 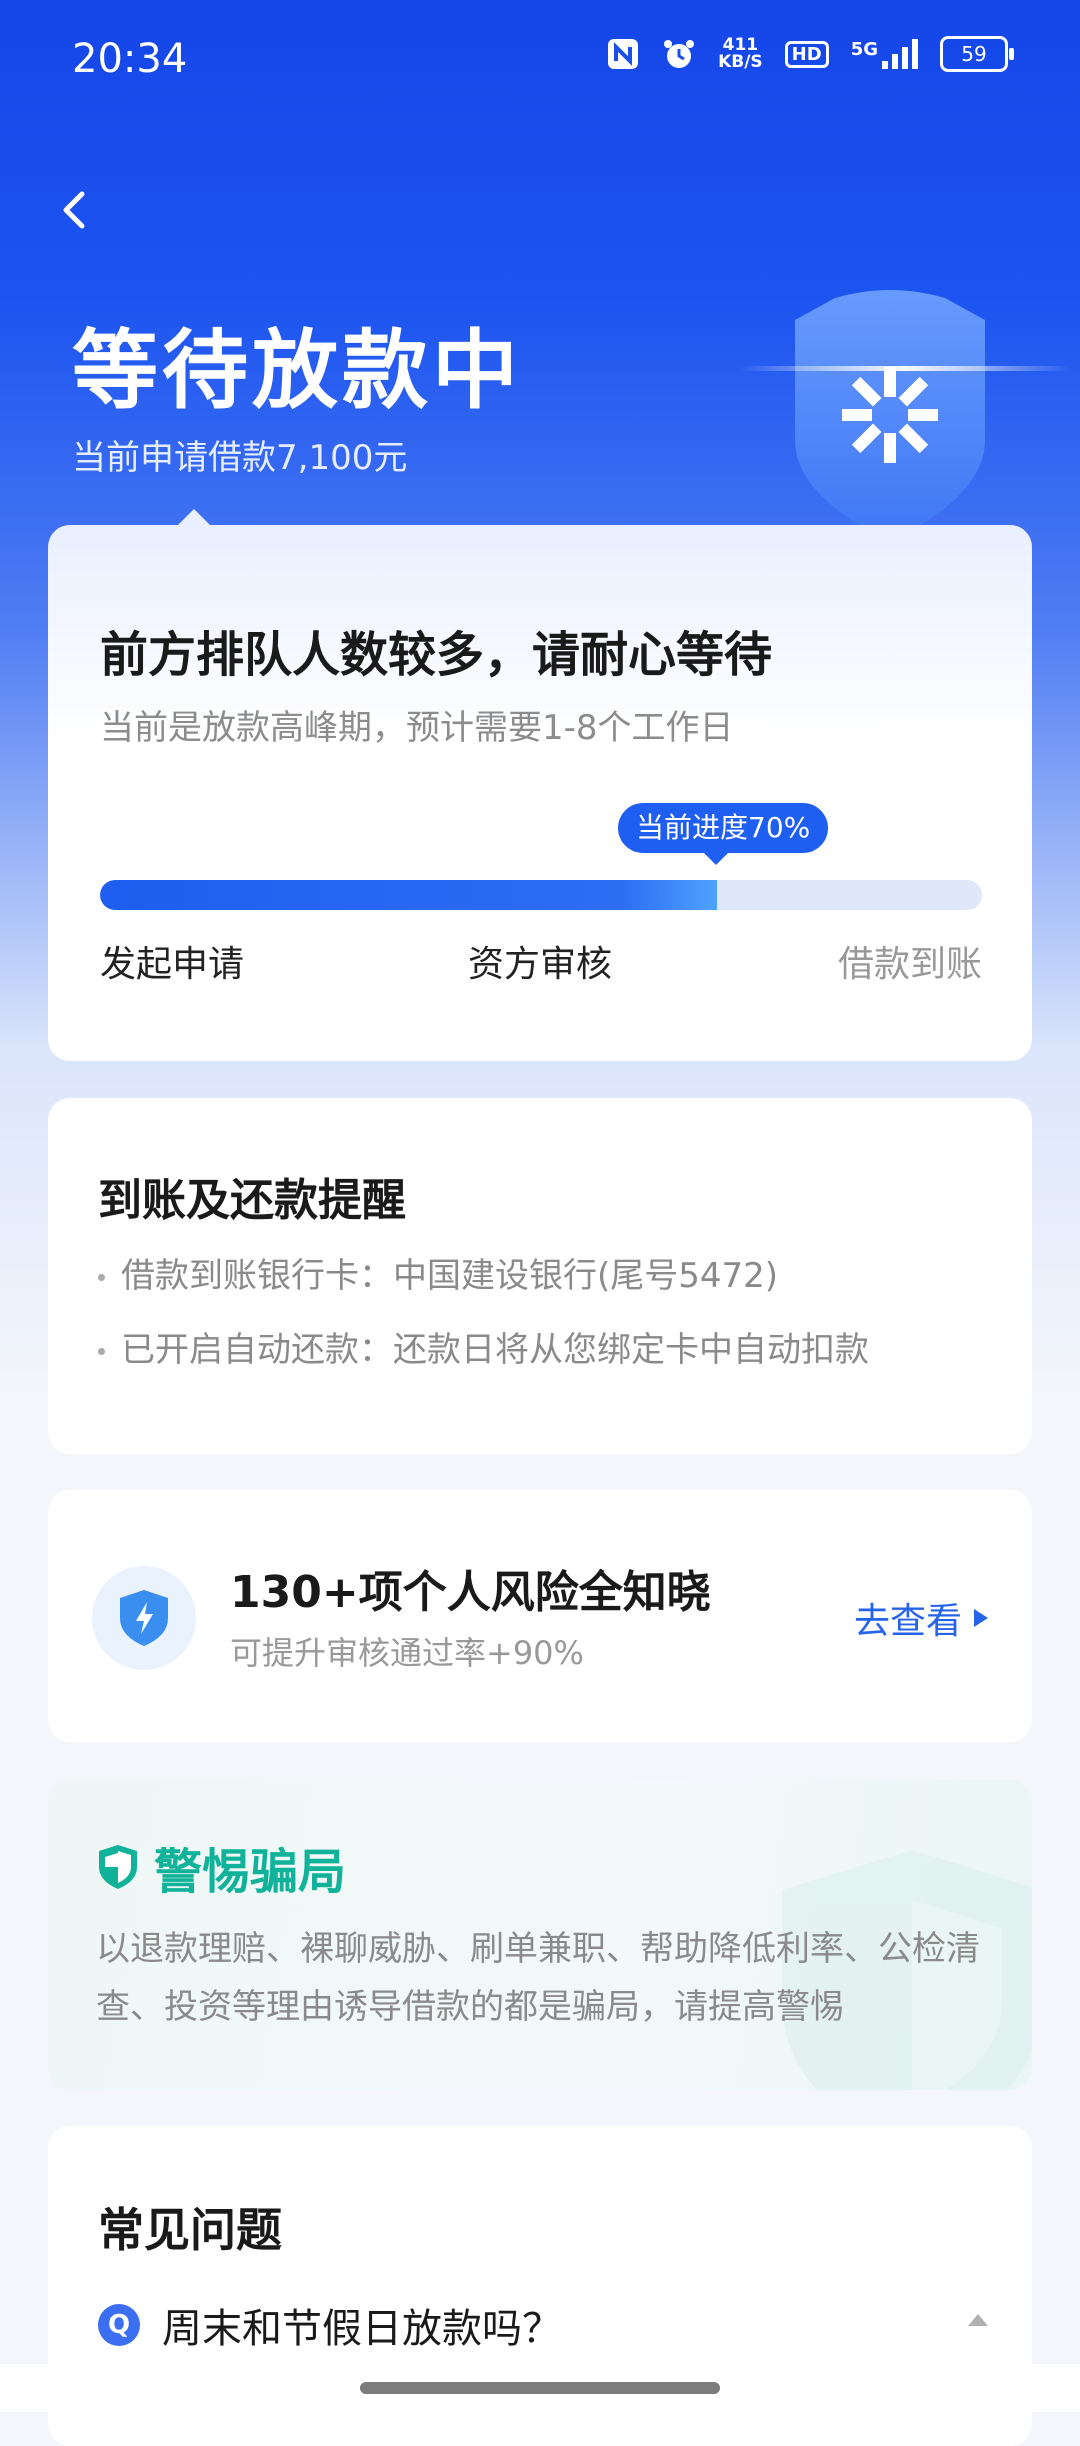 I want to click on battery-icon: 59, so click(x=977, y=54).